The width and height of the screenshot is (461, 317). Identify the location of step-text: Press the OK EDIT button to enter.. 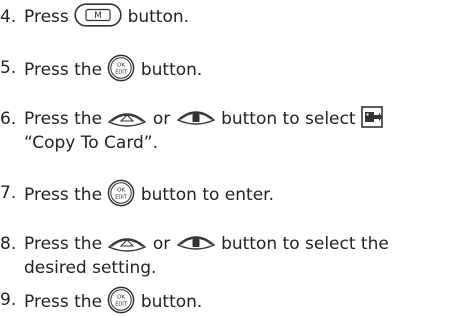
(149, 194).